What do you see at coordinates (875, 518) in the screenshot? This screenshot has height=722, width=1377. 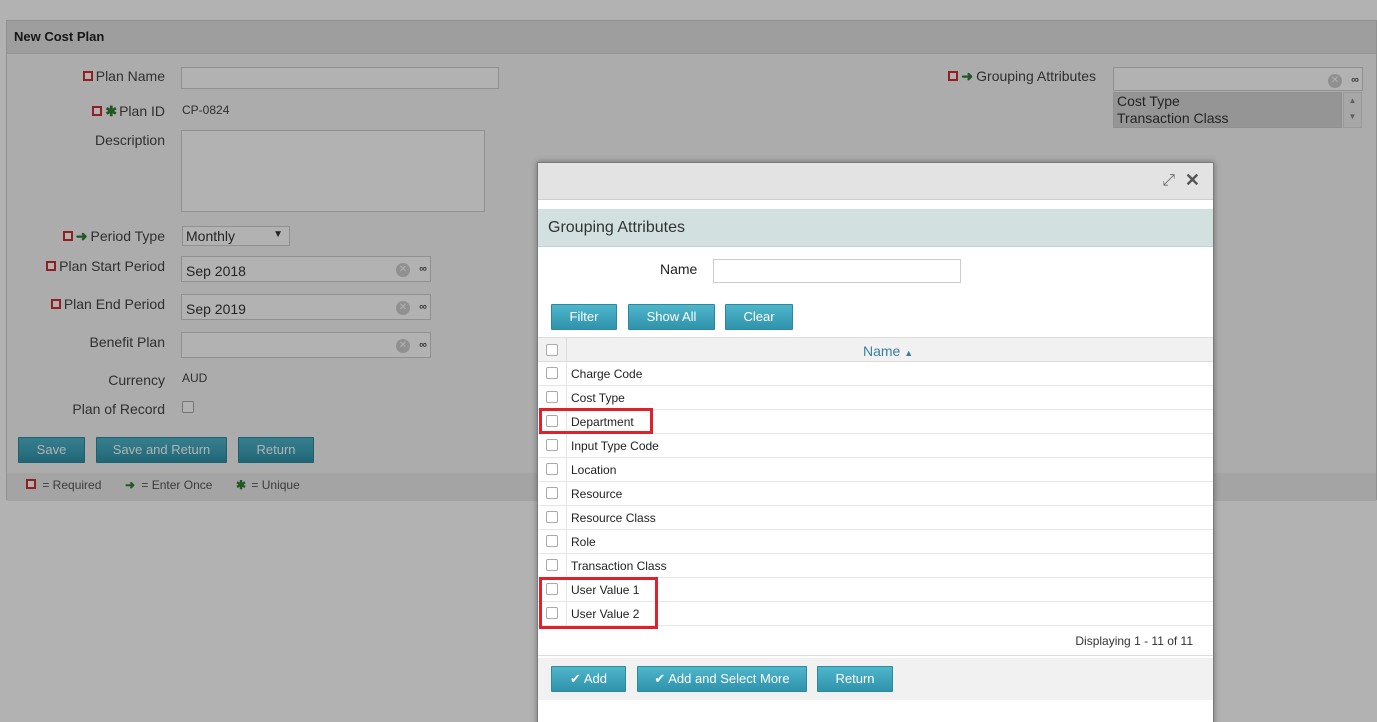 I see `table-row: Resource Class` at bounding box center [875, 518].